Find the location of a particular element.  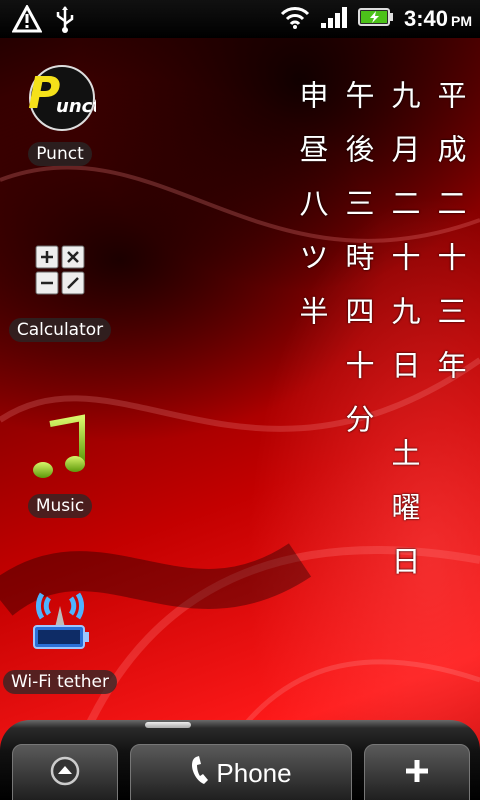

phone-label: Phone is located at coordinates (254, 772).